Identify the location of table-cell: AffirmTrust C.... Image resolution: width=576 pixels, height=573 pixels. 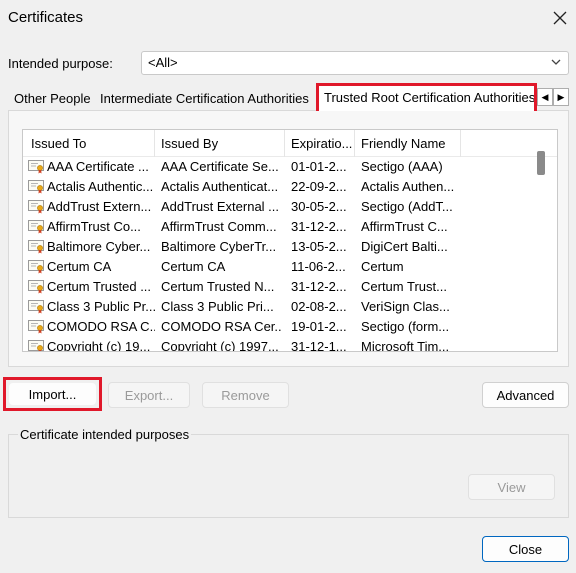
(404, 226).